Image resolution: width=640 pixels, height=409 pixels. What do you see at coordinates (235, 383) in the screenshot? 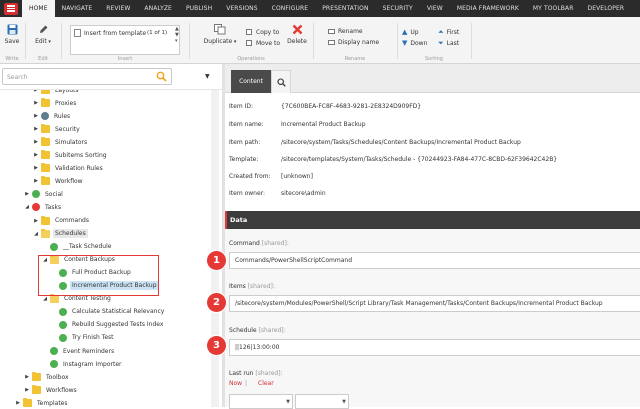
I see `now-link: Now` at bounding box center [235, 383].